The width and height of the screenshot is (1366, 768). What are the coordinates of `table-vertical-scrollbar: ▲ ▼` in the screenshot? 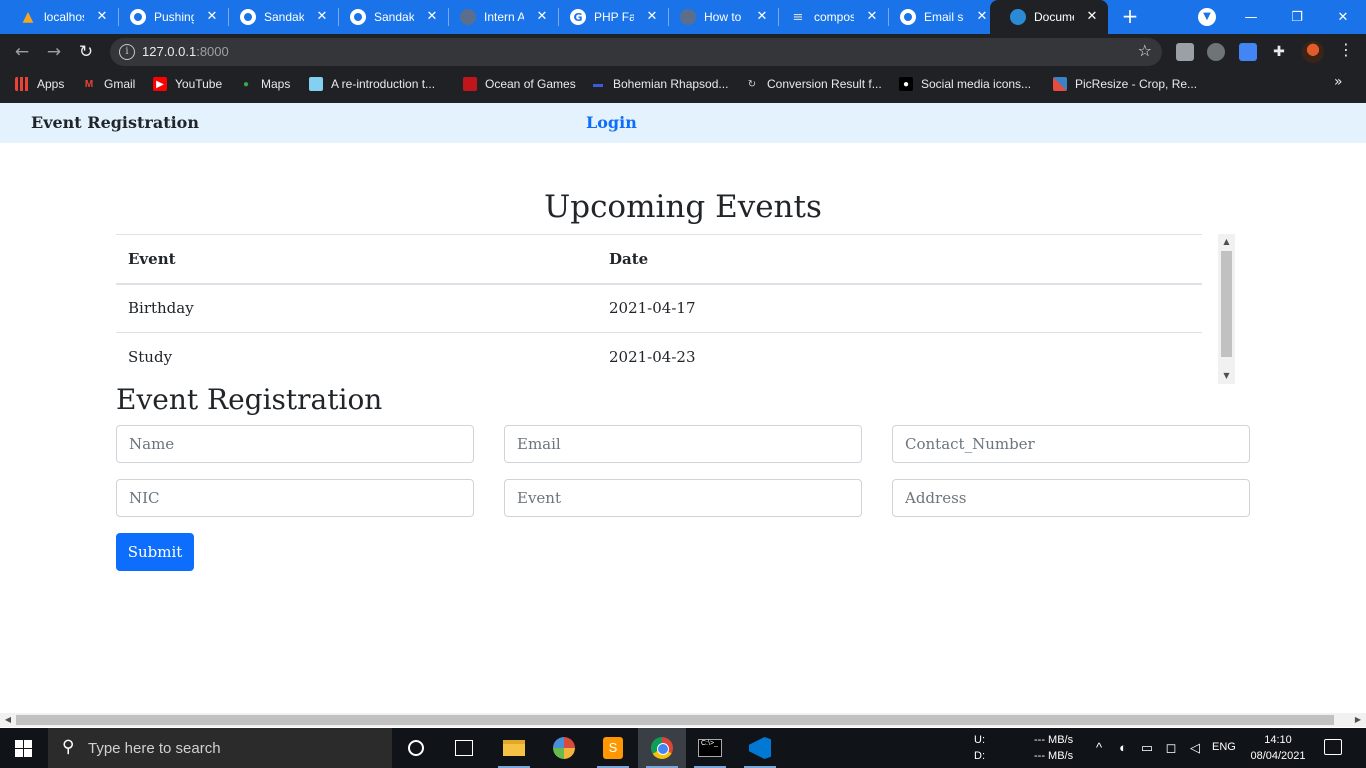 It's located at (1226, 309).